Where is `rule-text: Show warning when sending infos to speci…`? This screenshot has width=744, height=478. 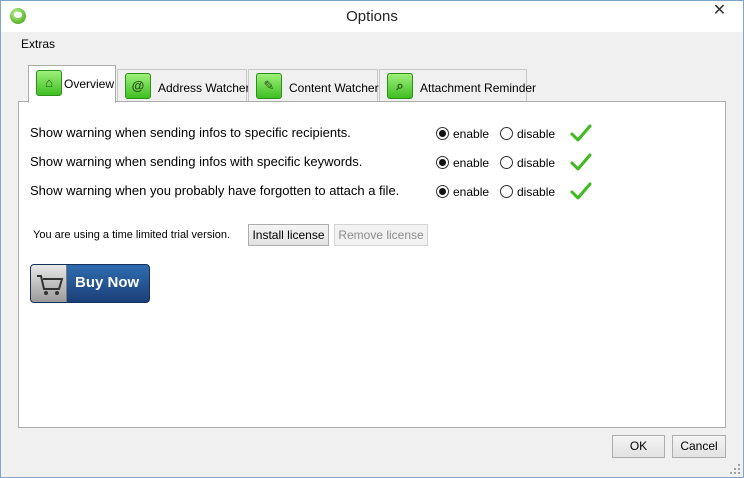 rule-text: Show warning when sending infos to speci… is located at coordinates (190, 132).